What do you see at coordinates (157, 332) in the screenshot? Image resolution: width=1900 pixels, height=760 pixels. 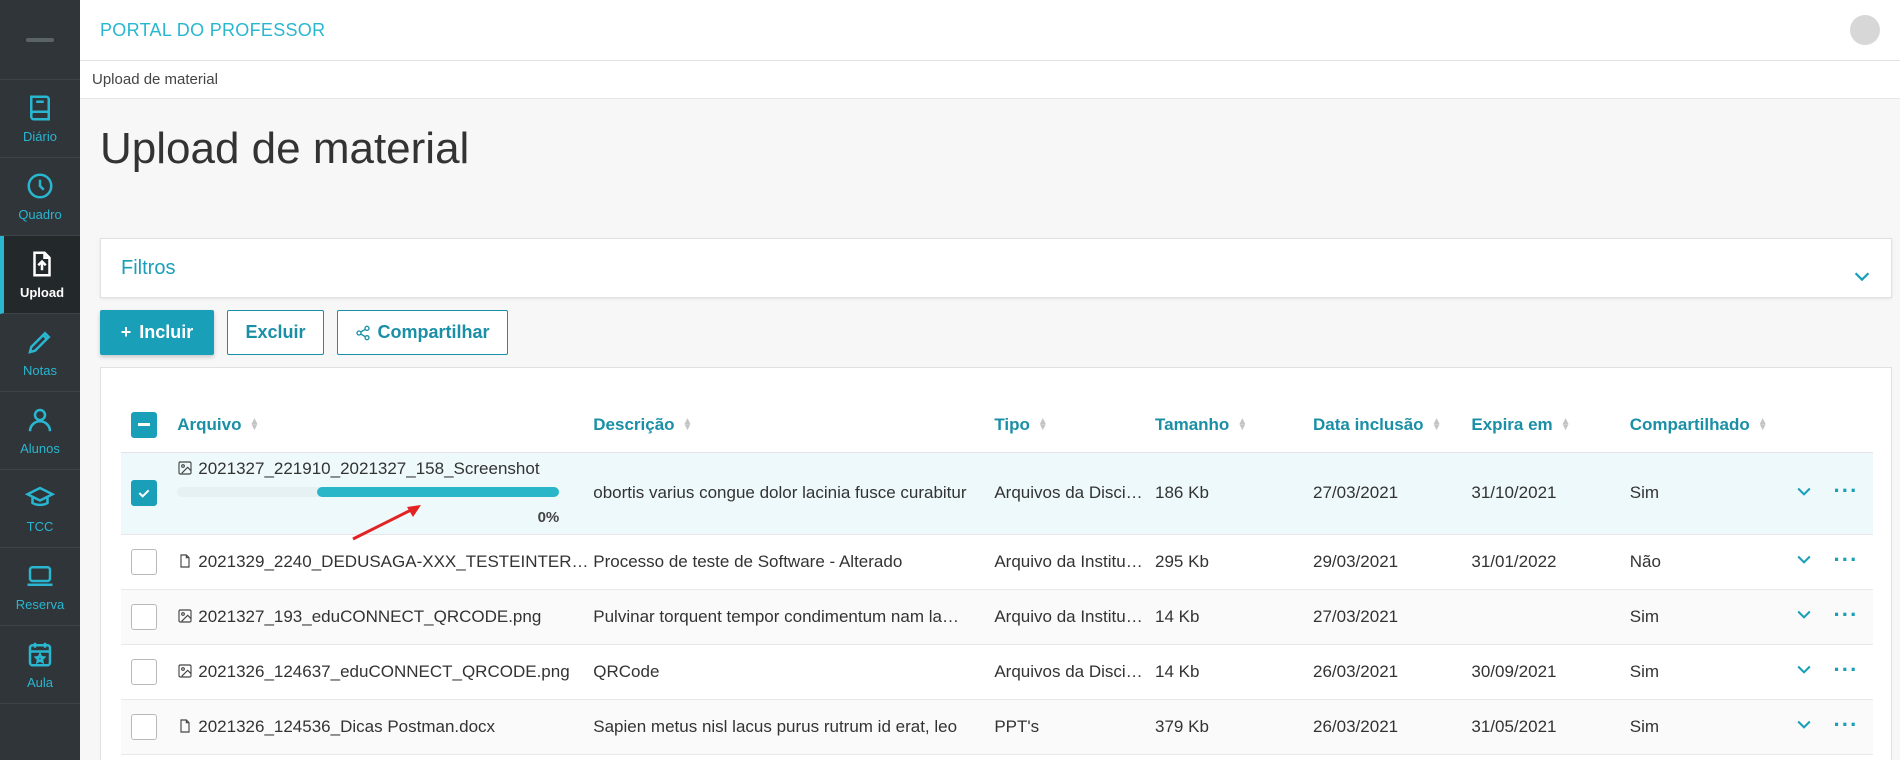 I see `include-button: + Incluir` at bounding box center [157, 332].